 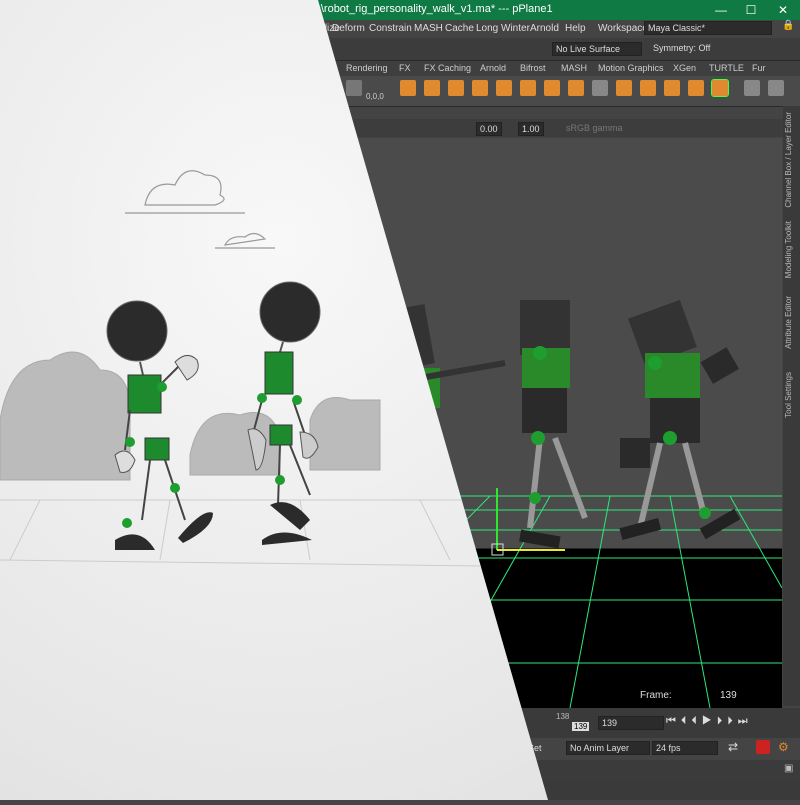 What do you see at coordinates (751, 10) in the screenshot?
I see `maximize-button: ☐` at bounding box center [751, 10].